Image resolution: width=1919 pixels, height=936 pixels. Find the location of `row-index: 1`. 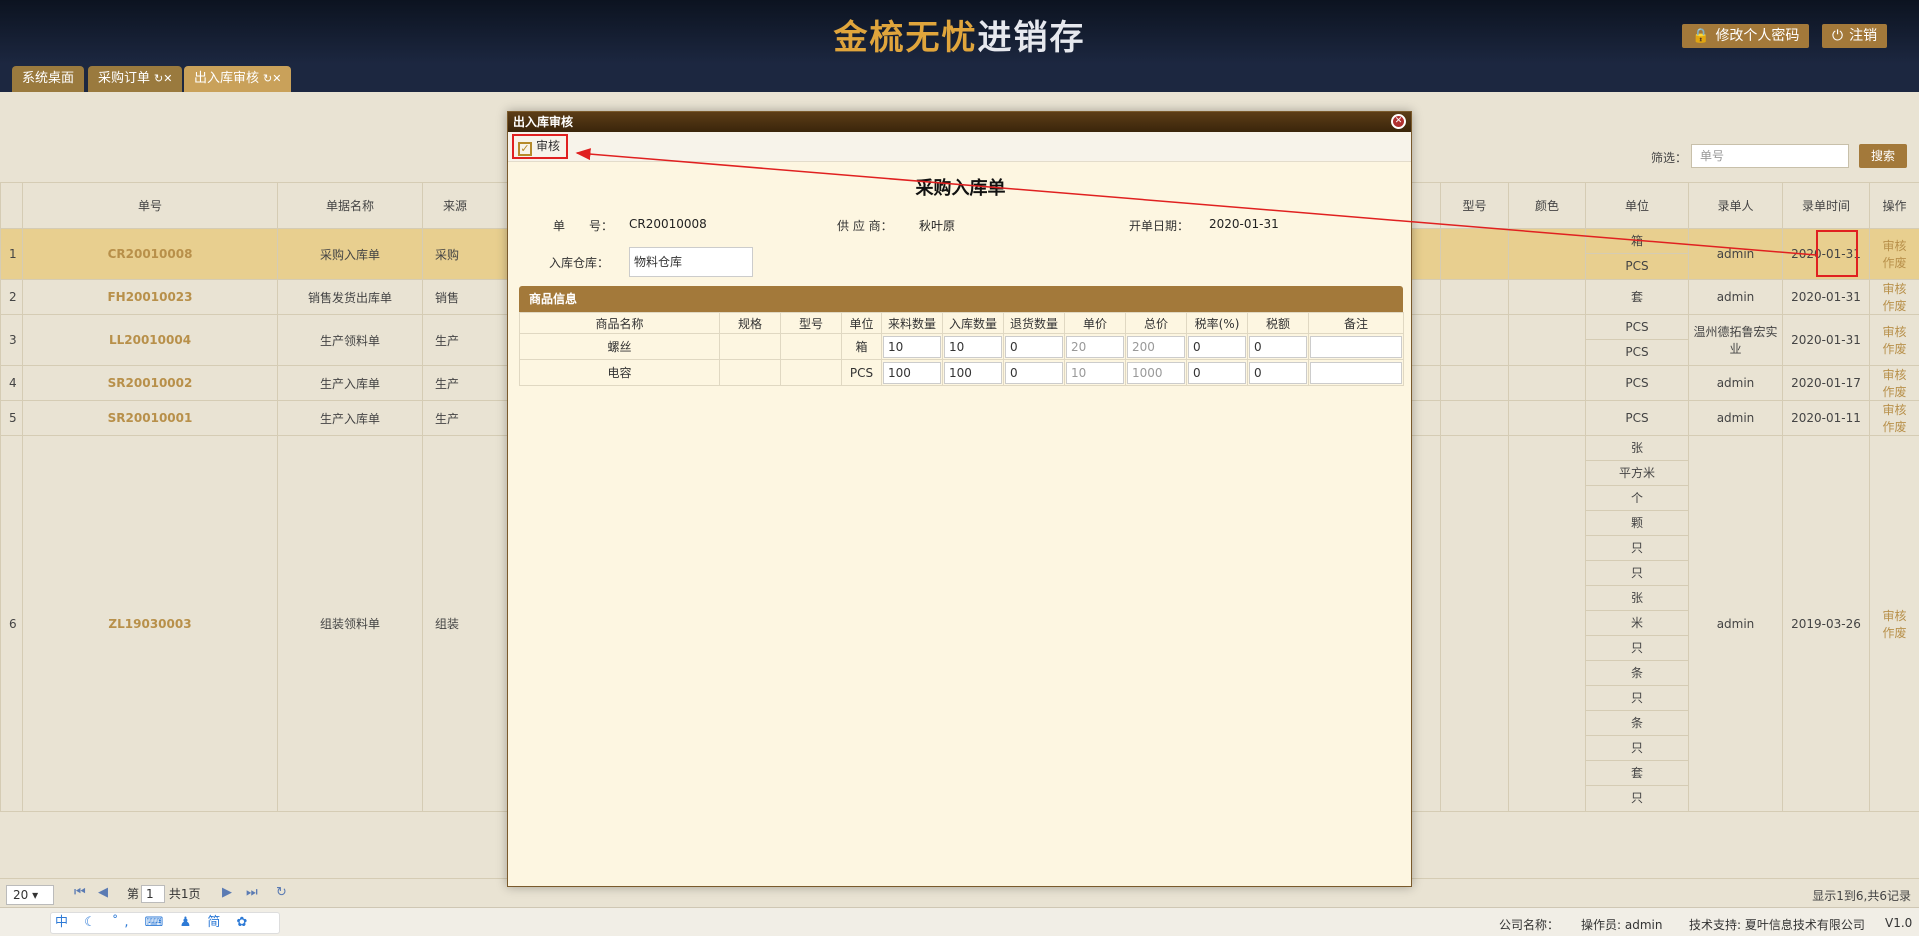

row-index: 1 is located at coordinates (11, 254).